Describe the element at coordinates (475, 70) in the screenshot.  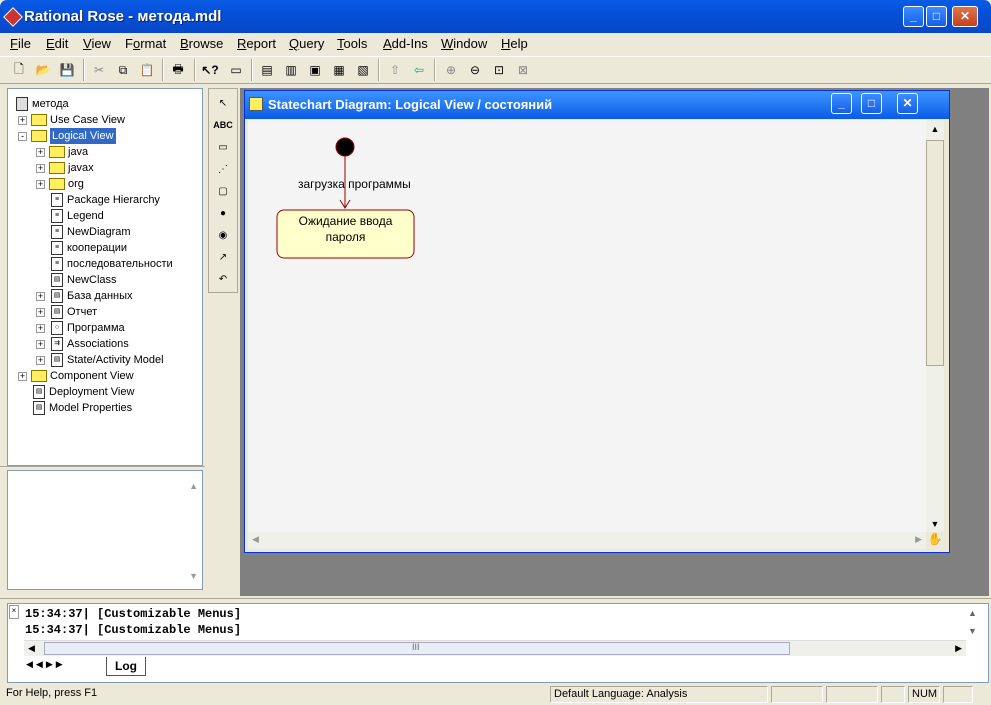
I see `zoom-out-icon: ⊖` at that location.